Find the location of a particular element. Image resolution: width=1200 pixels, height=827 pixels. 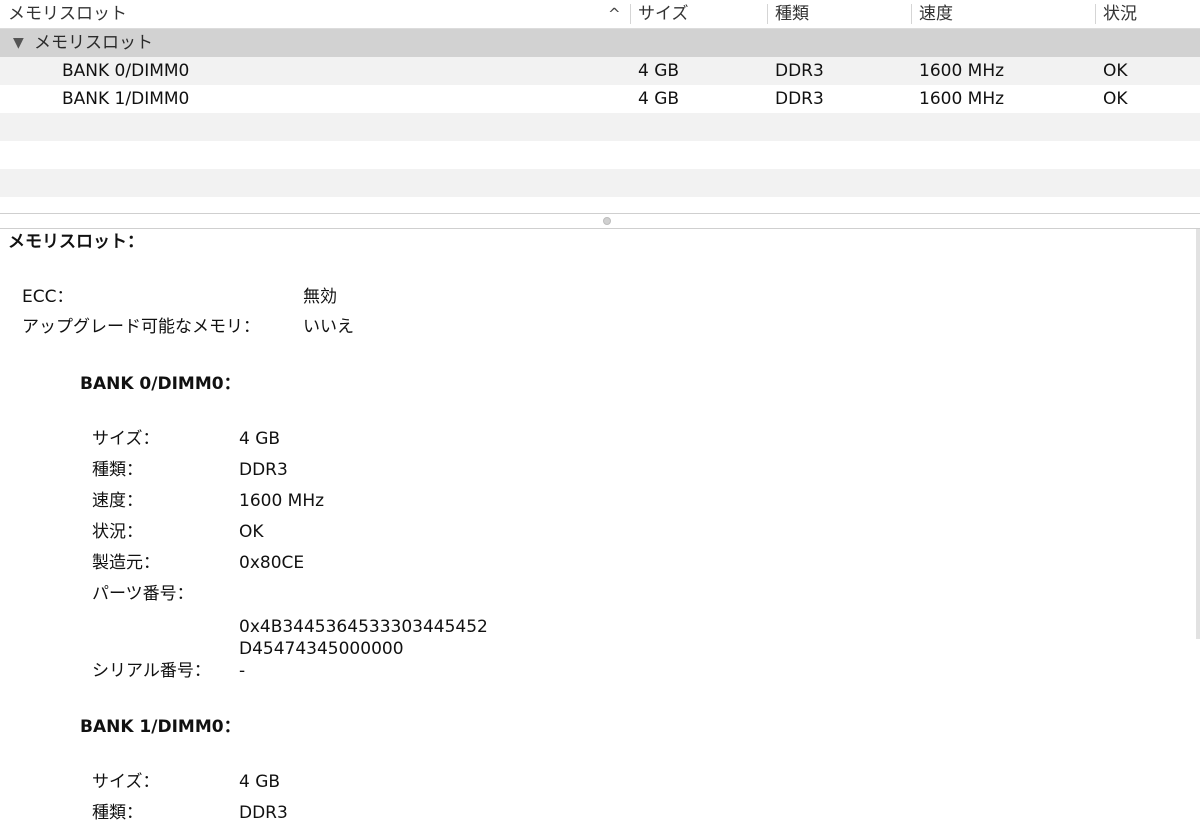

detail-heading: メモリスロット： is located at coordinates (76, 242).